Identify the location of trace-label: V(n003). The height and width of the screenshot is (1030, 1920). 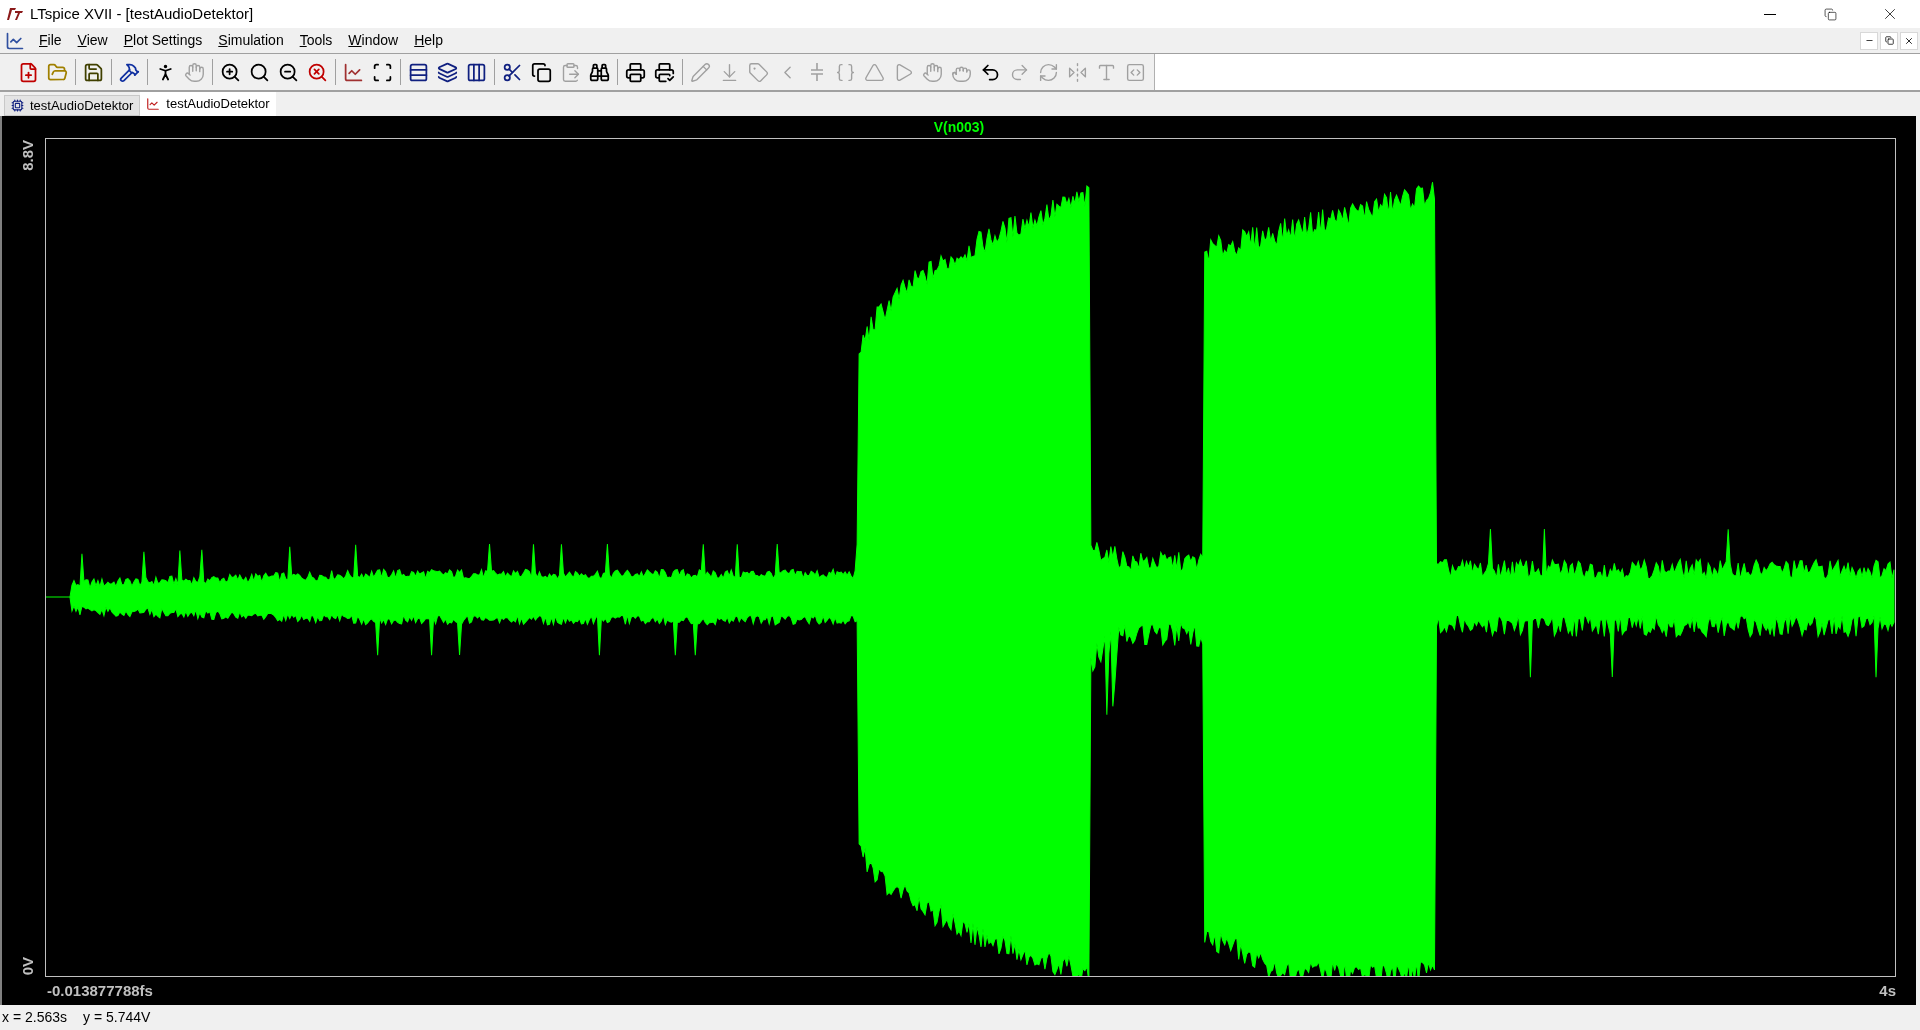
(959, 127).